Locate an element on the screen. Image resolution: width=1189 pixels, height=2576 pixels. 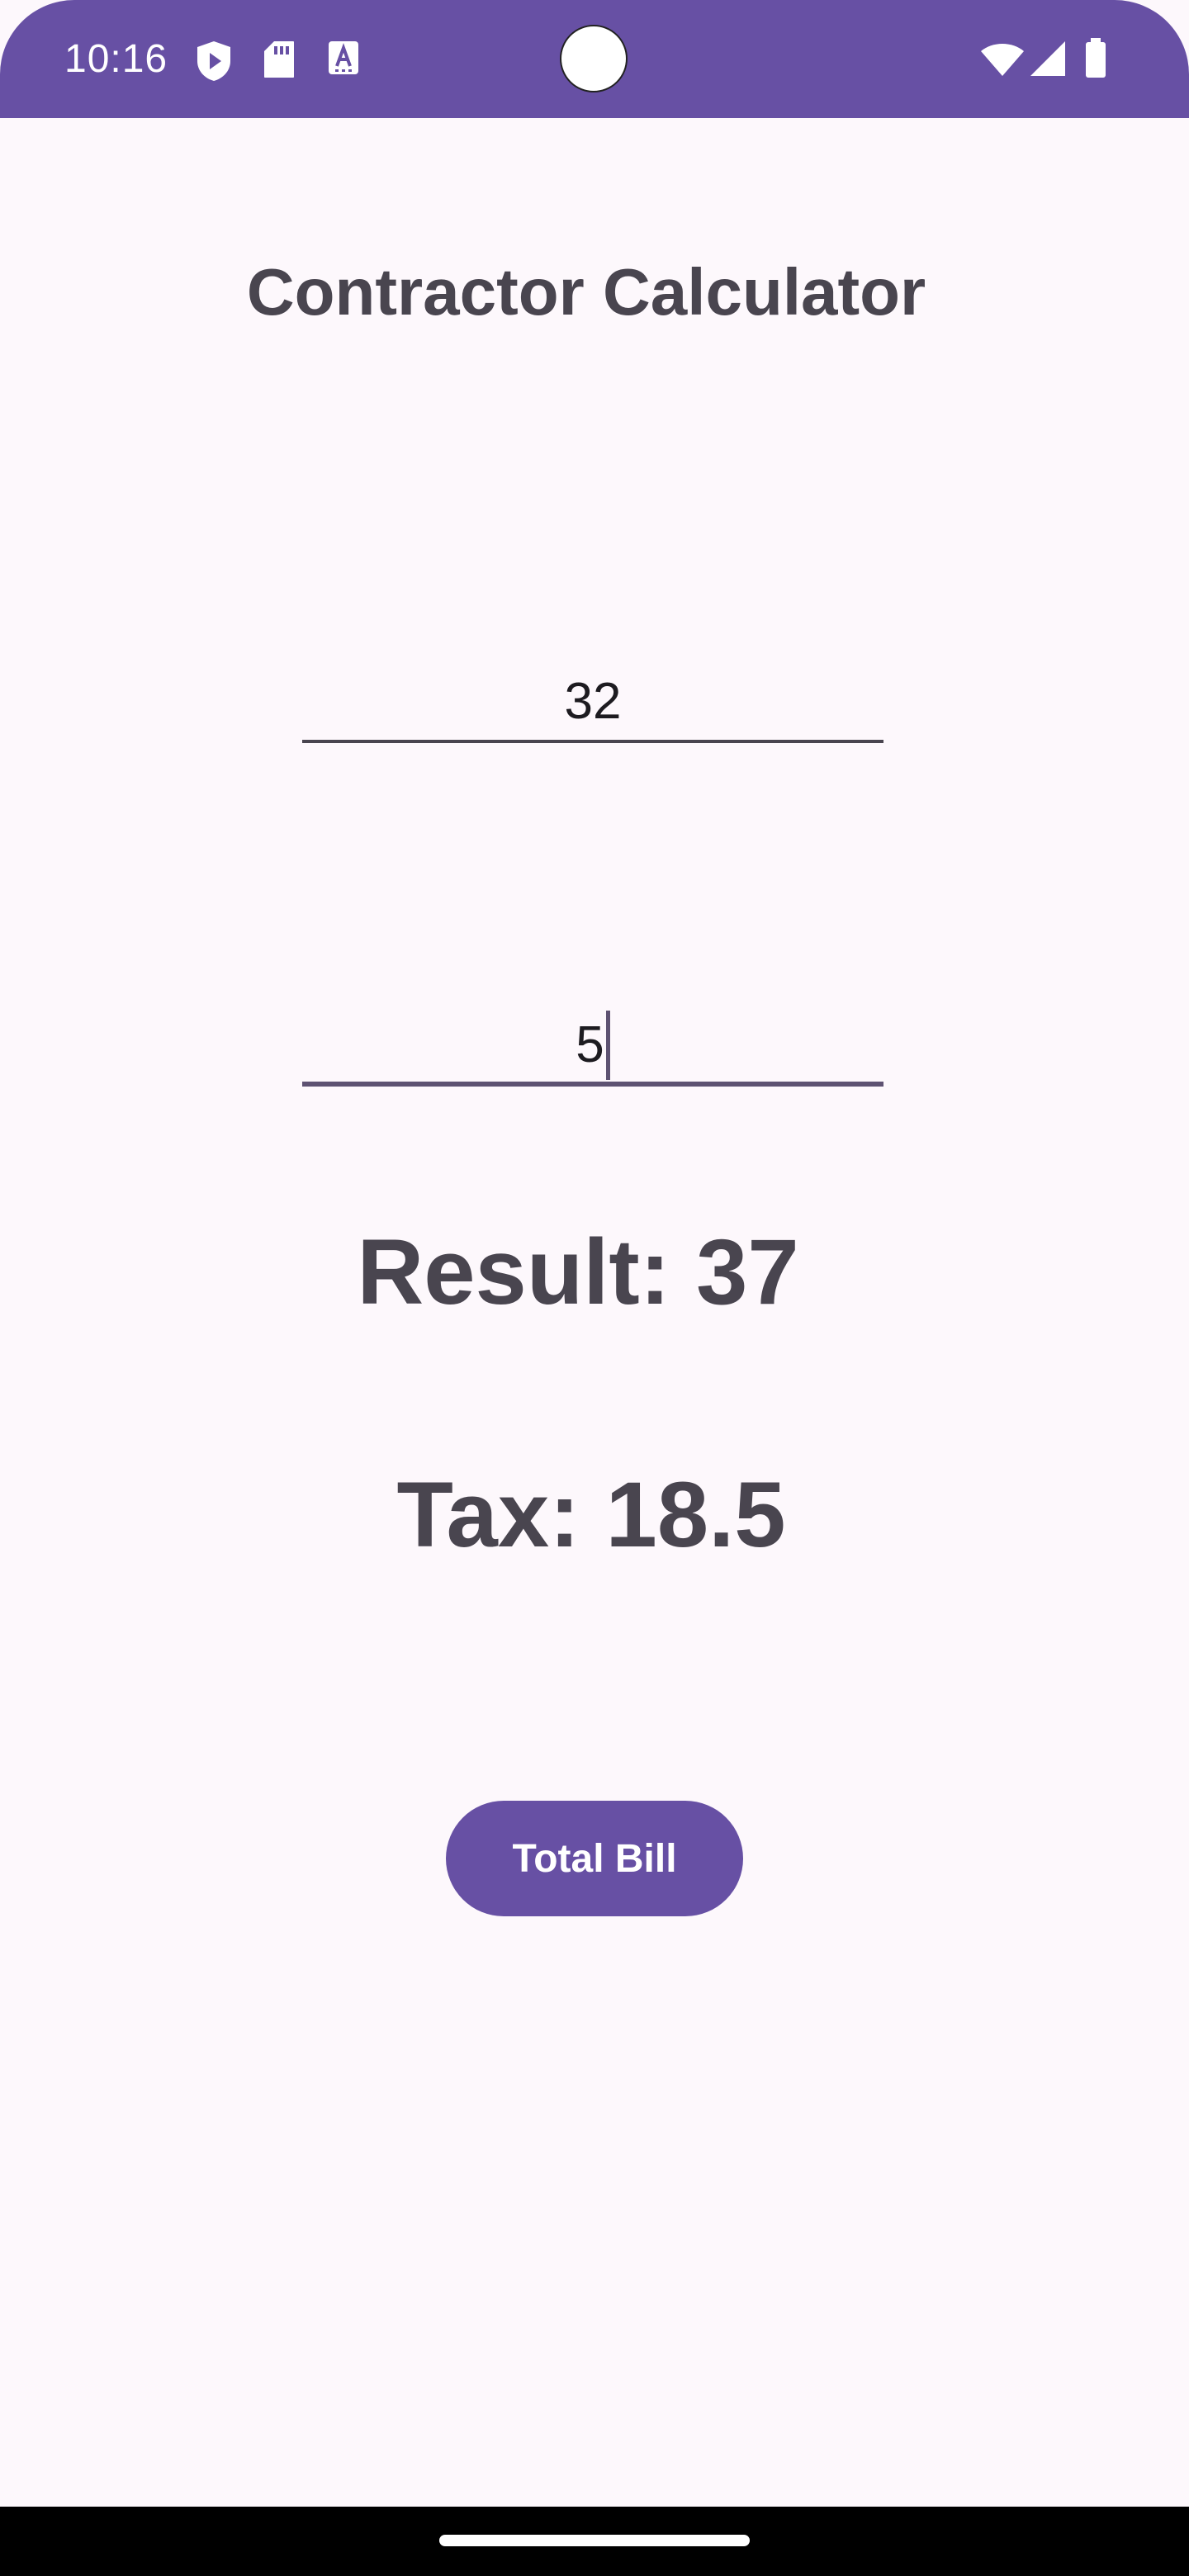
sd-card-icon is located at coordinates (279, 61).